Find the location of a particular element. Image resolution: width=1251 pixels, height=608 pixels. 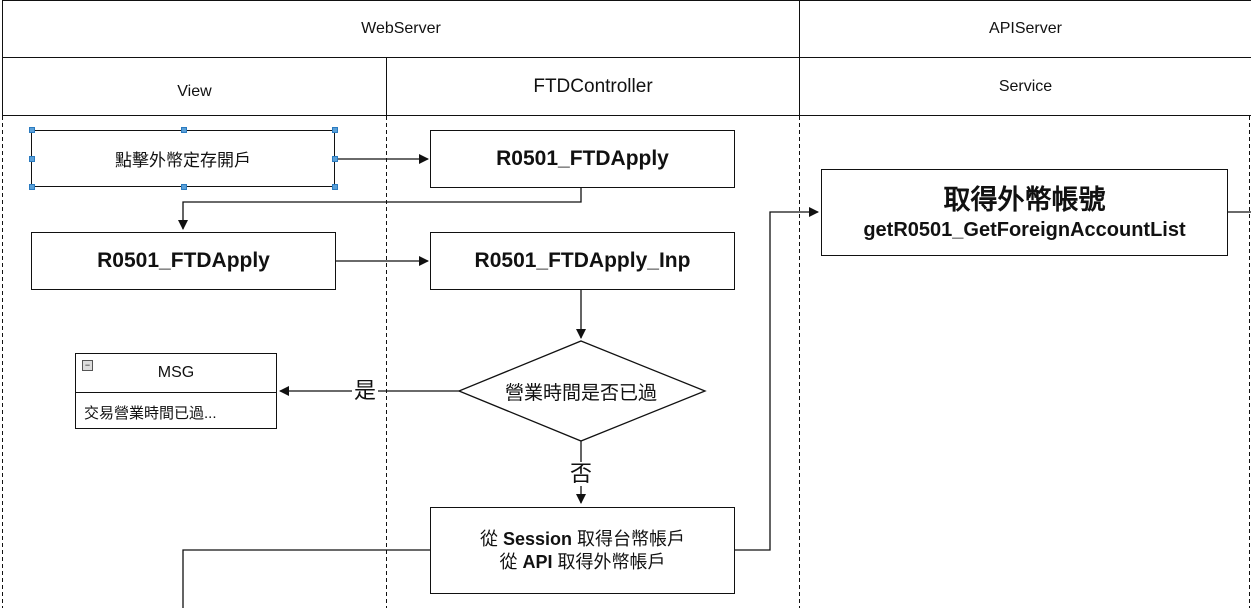

node-ftdapply-view: R0501_FTDApply is located at coordinates (183, 261).